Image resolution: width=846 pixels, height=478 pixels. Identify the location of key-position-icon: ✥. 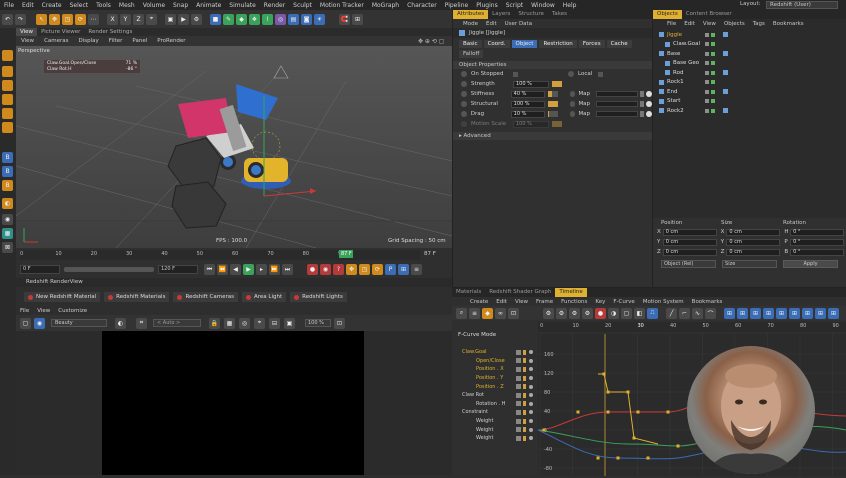
(351, 269).